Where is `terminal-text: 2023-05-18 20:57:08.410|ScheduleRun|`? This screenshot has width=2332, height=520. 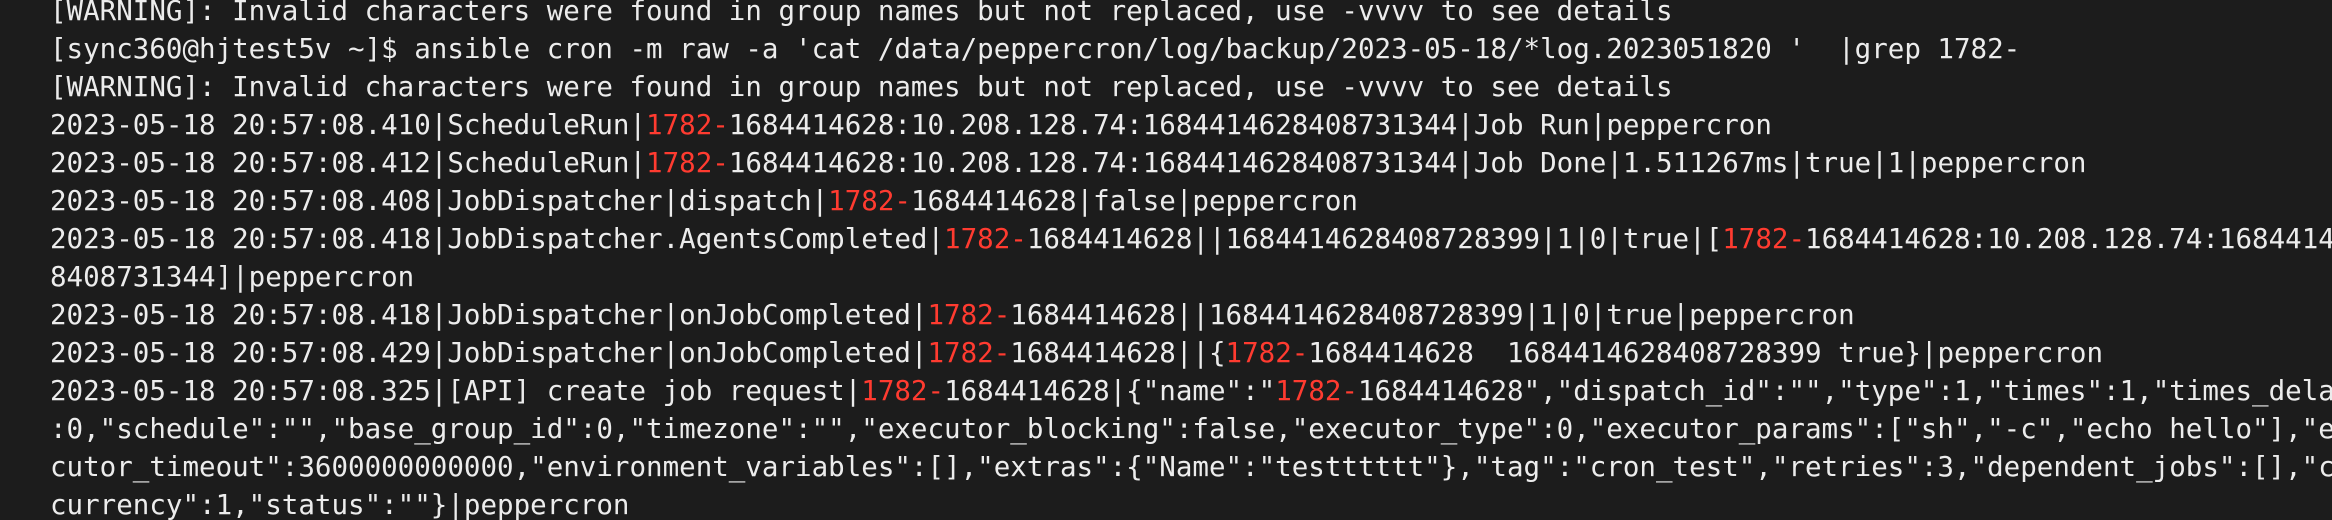 terminal-text: 2023-05-18 20:57:08.410|ScheduleRun| is located at coordinates (348, 125).